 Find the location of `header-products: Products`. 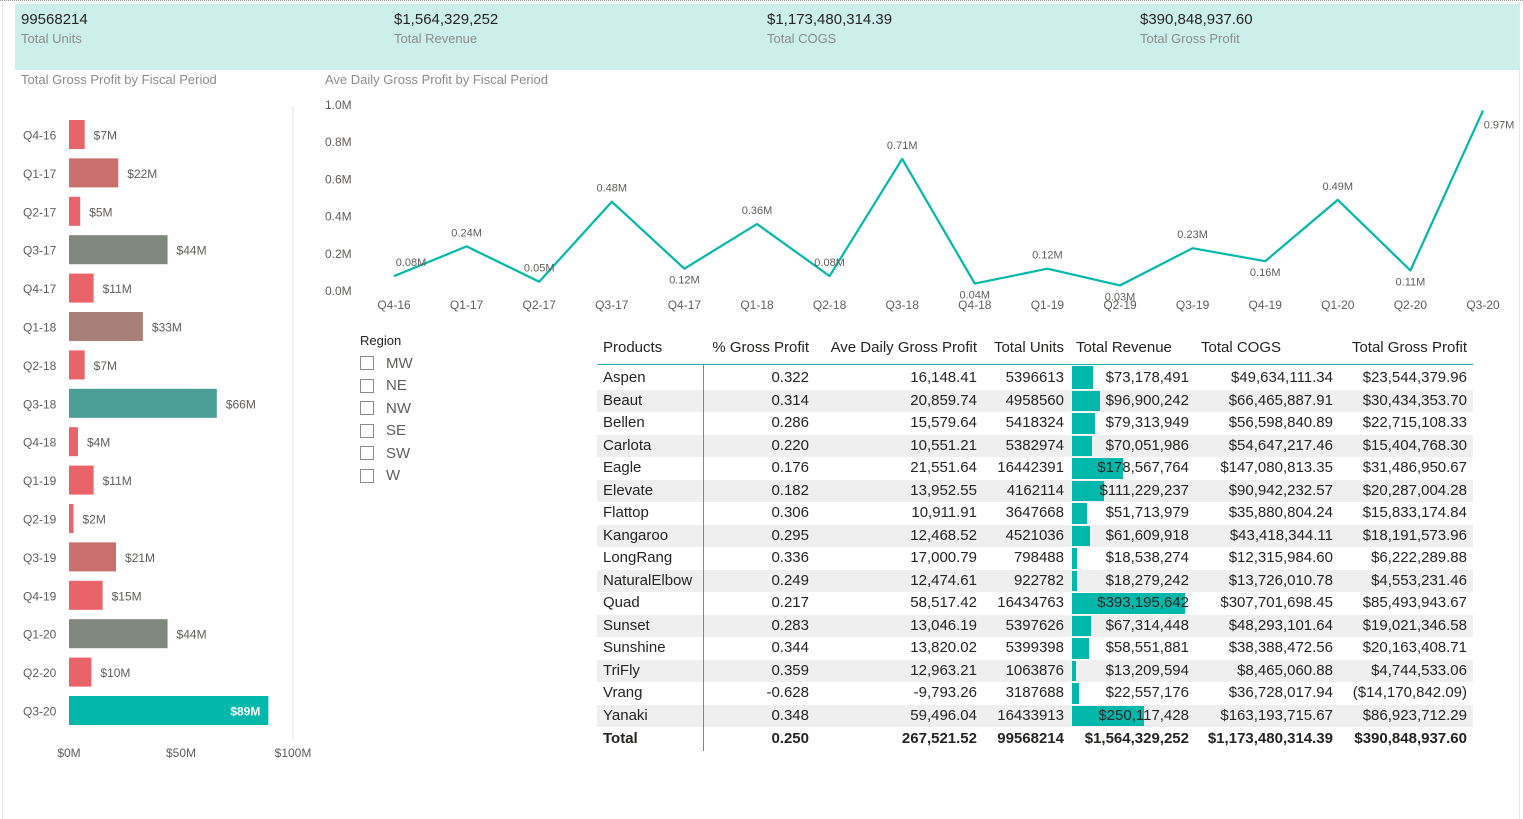

header-products: Products is located at coordinates (650, 347).